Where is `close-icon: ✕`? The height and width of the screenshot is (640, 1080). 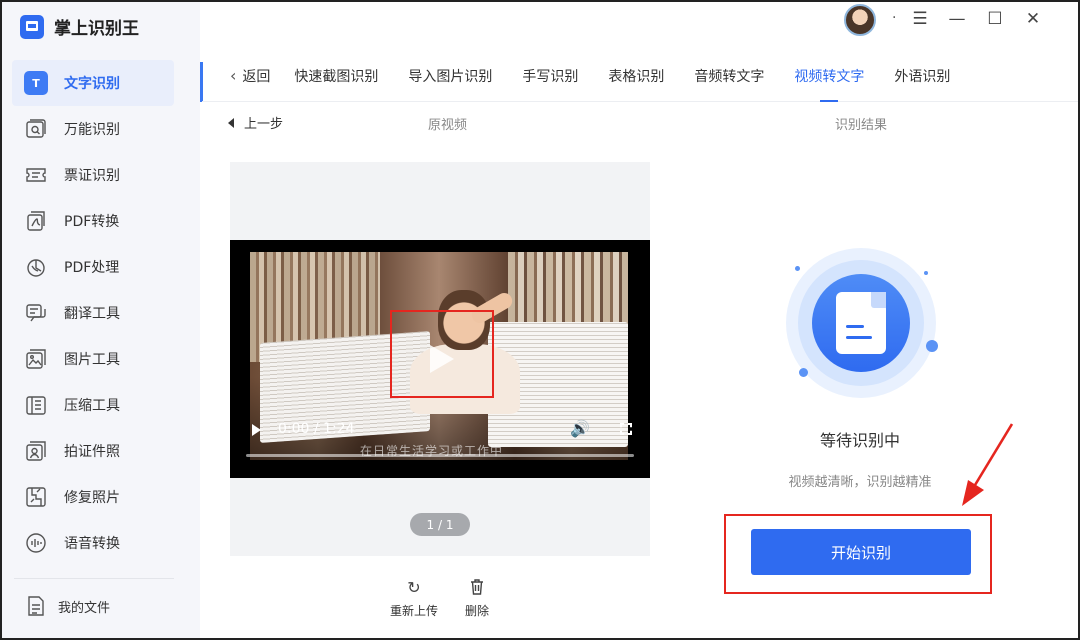
close-icon: ✕ is located at coordinates (1033, 19).